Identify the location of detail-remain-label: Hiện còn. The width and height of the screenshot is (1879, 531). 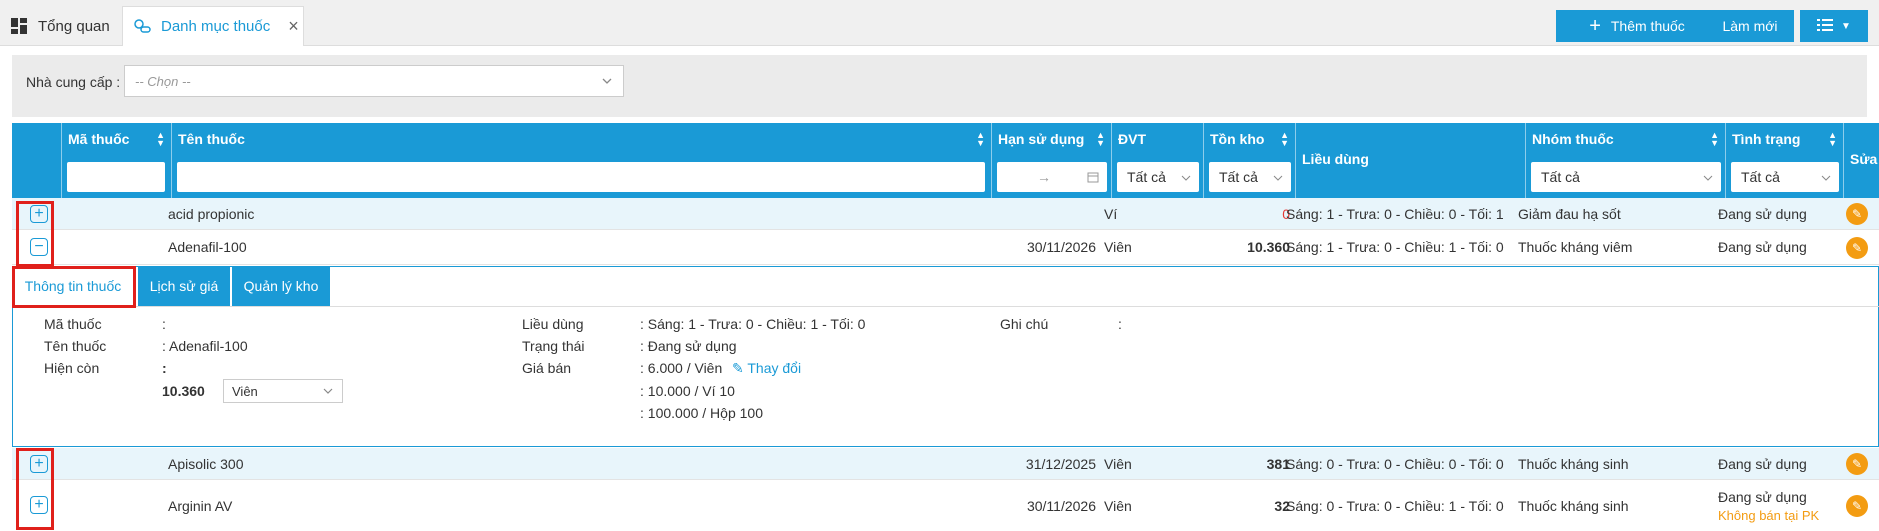
(72, 368).